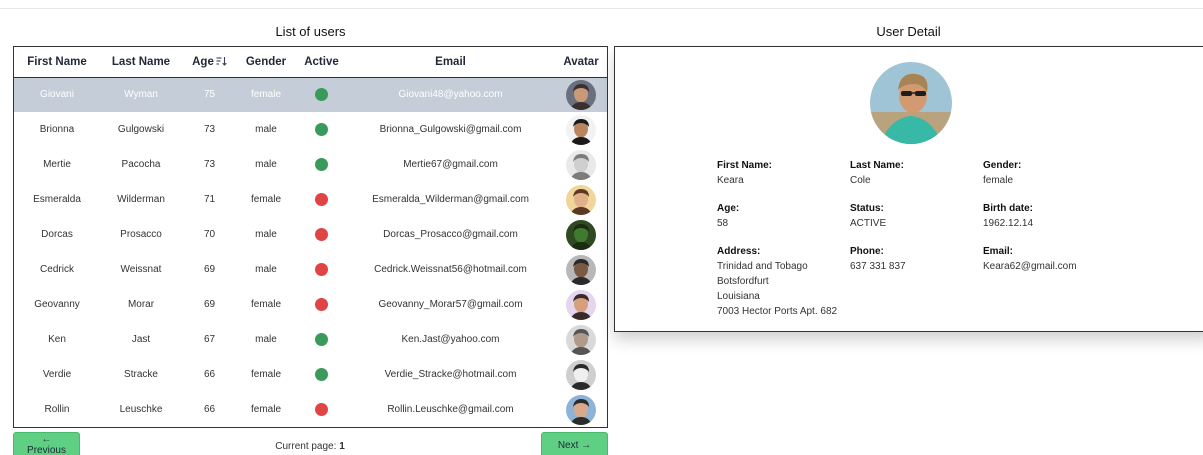 The height and width of the screenshot is (455, 1203). I want to click on cell-last-name: Morar, so click(141, 304).